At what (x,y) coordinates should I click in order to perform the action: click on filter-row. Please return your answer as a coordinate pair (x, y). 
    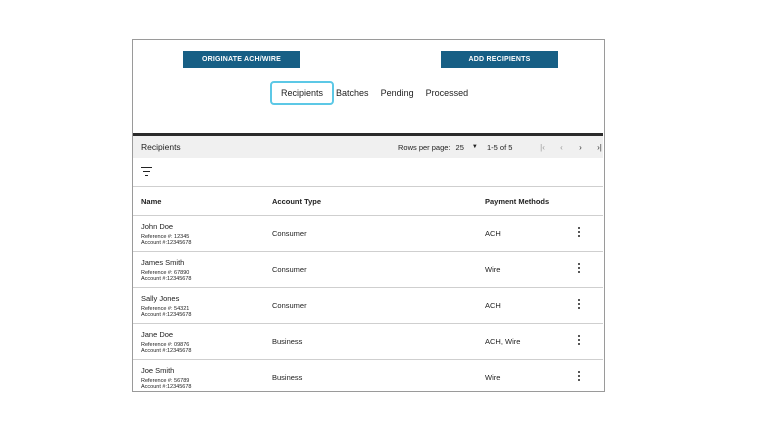
    Looking at the image, I should click on (368, 172).